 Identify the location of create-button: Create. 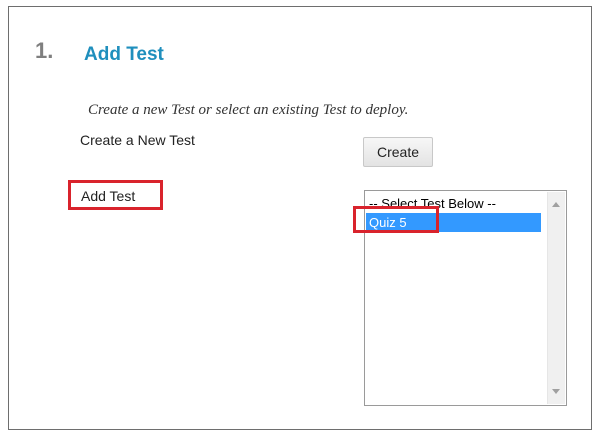
(398, 152).